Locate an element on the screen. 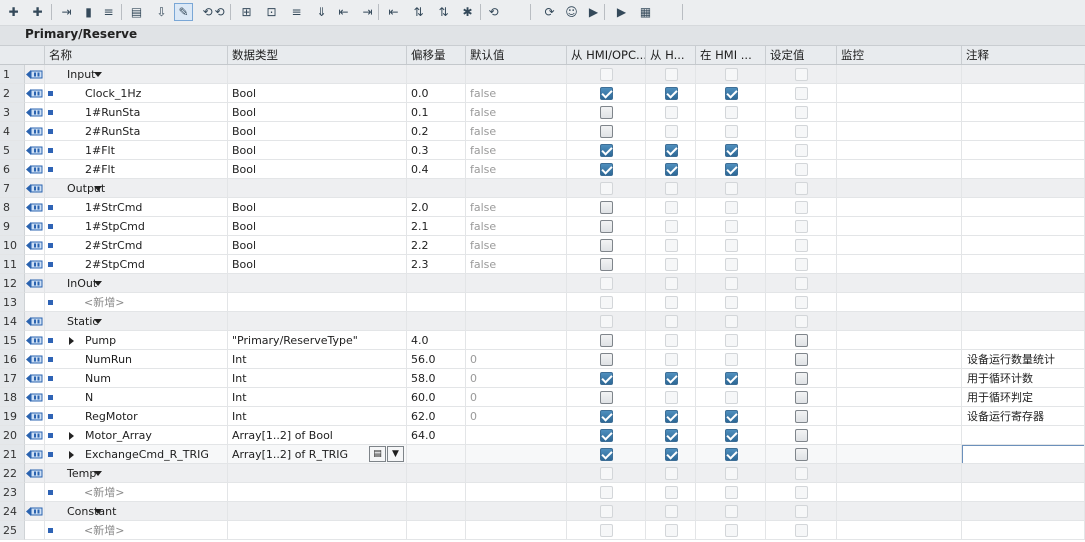  name-cell: 2#Flt is located at coordinates (136, 169).